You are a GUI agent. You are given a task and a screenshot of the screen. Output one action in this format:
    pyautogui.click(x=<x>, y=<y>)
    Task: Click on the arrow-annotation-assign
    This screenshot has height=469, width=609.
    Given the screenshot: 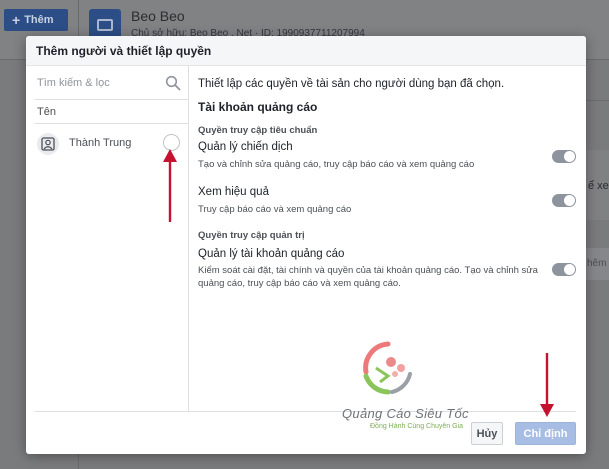 What is the action you would take?
    pyautogui.click(x=547, y=385)
    